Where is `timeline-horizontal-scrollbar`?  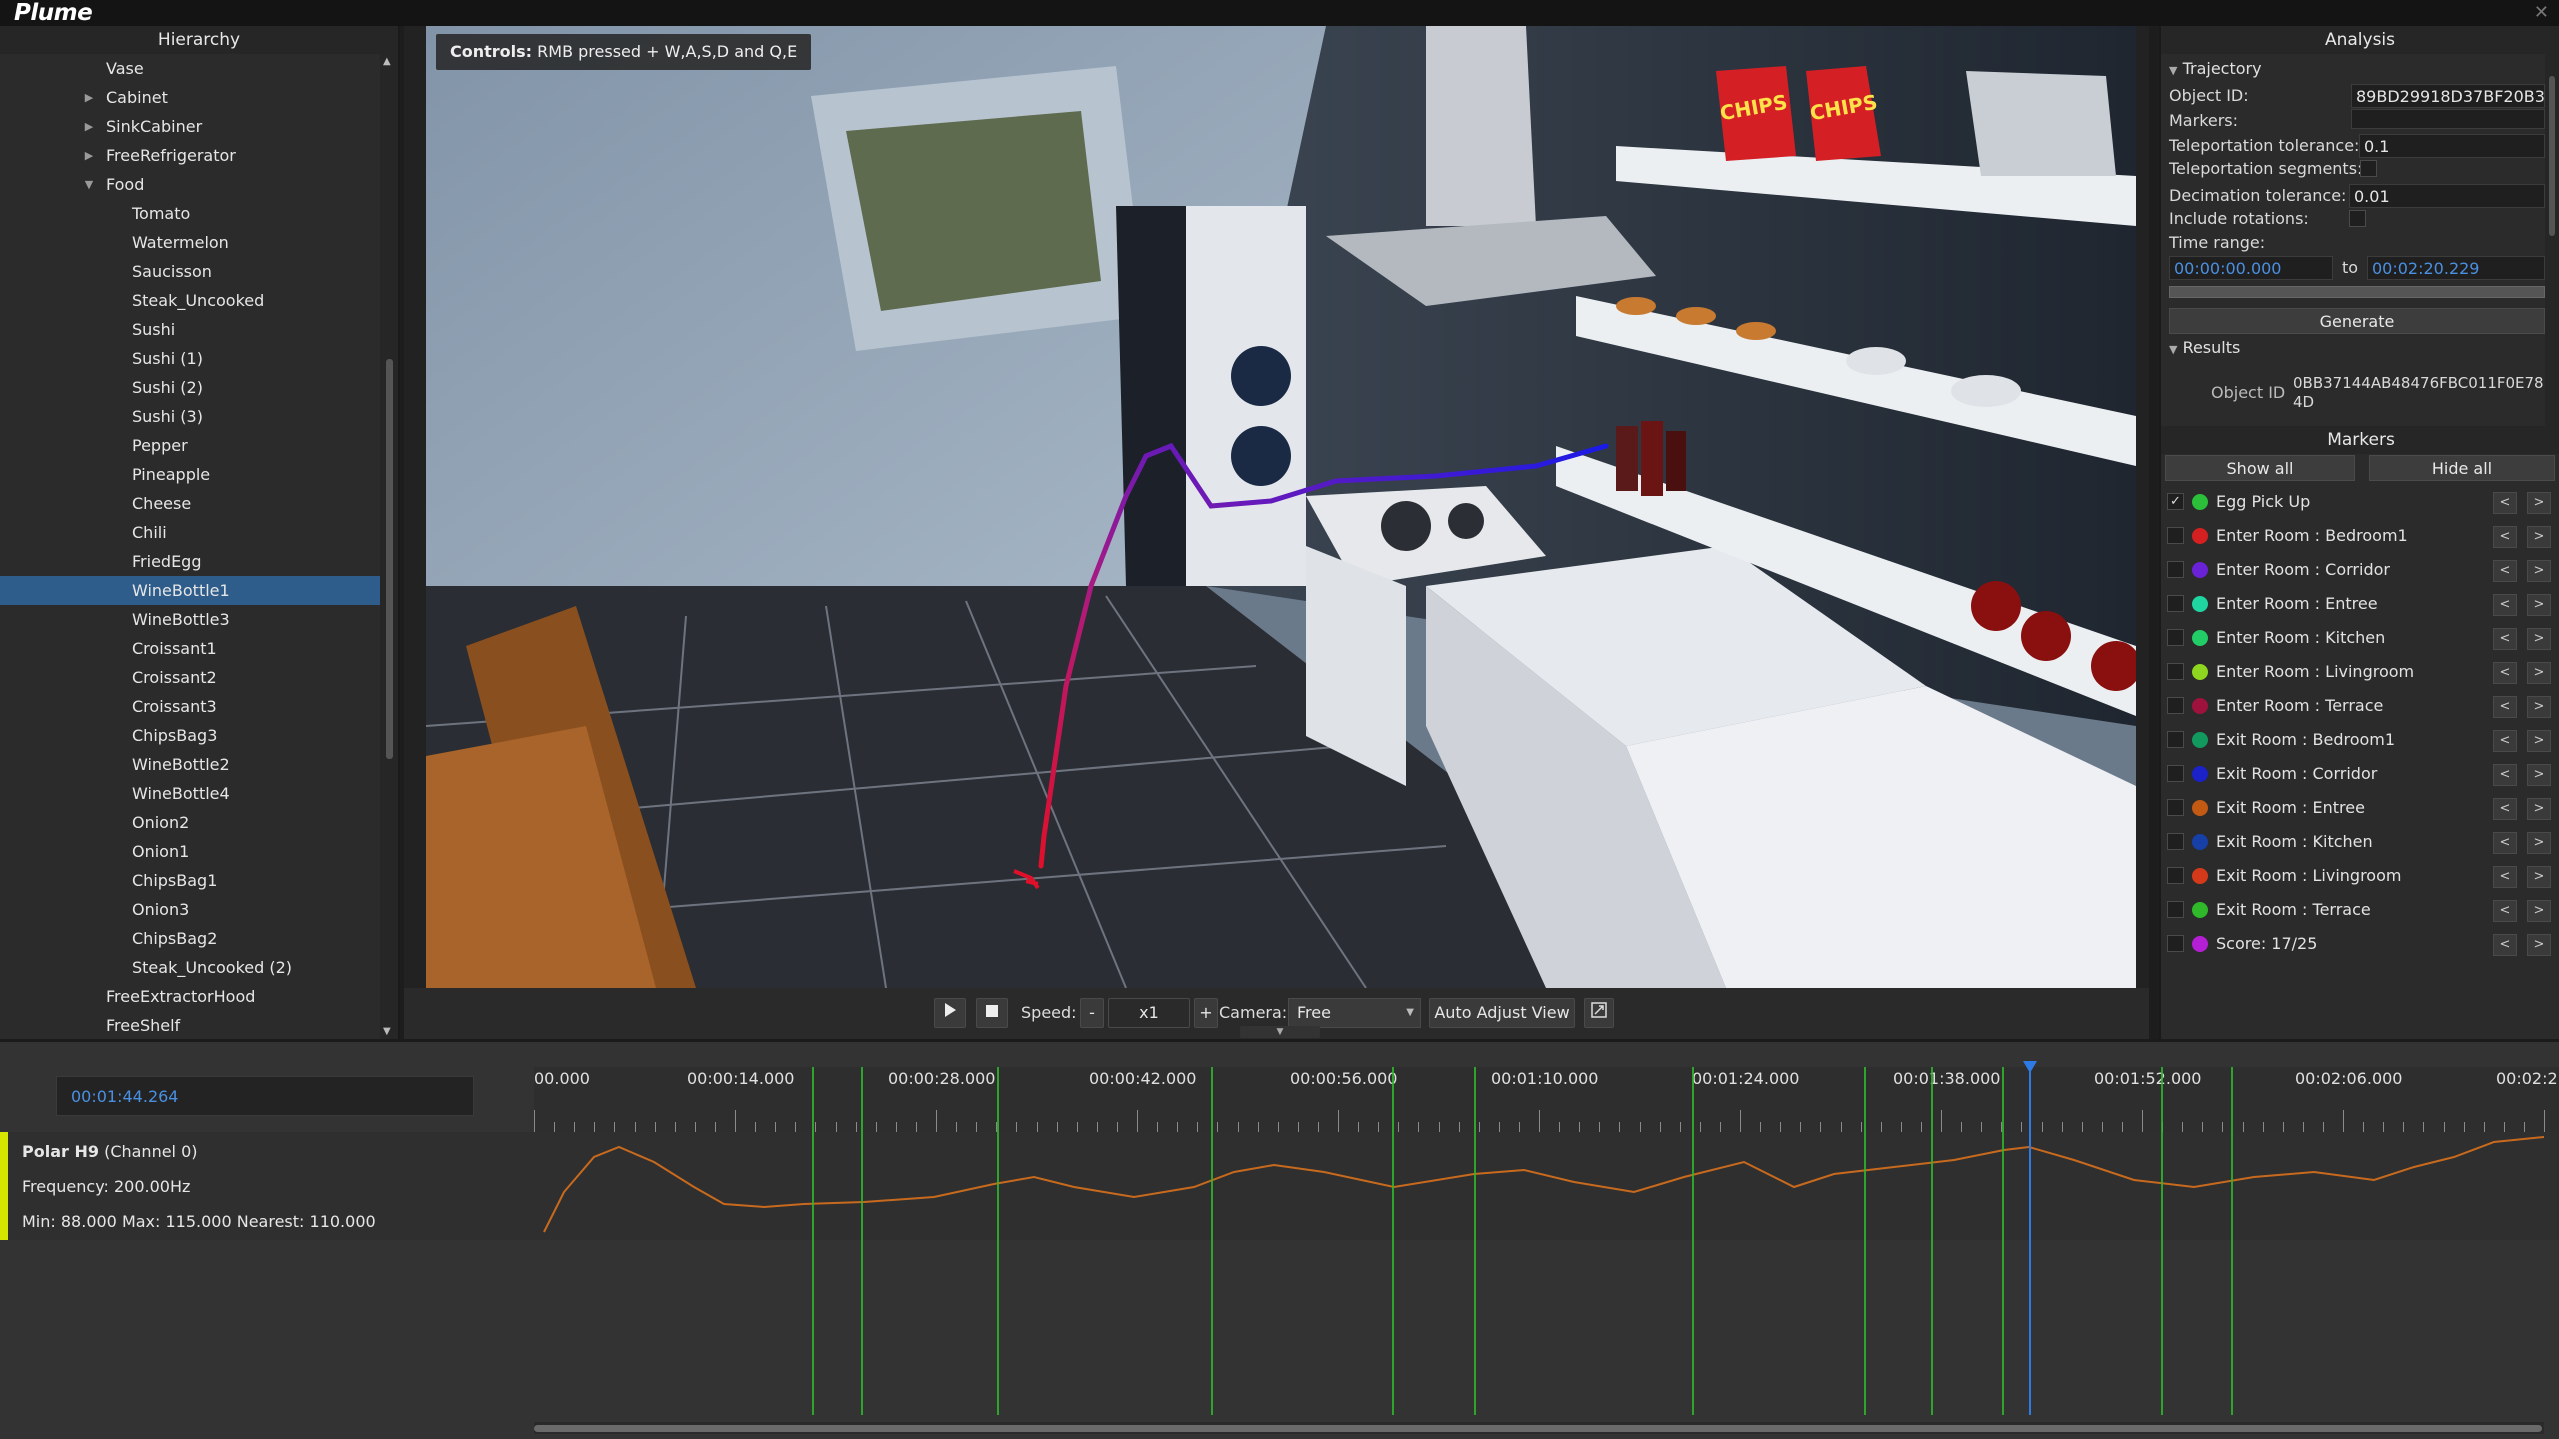
timeline-horizontal-scrollbar is located at coordinates (1539, 1428).